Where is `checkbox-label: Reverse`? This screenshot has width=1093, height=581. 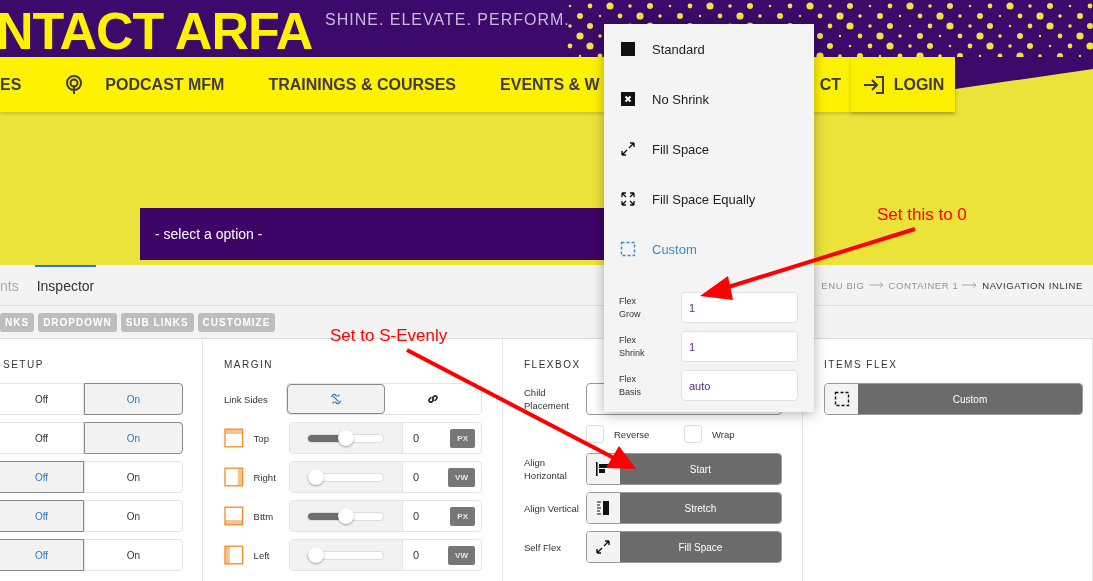 checkbox-label: Reverse is located at coordinates (632, 434).